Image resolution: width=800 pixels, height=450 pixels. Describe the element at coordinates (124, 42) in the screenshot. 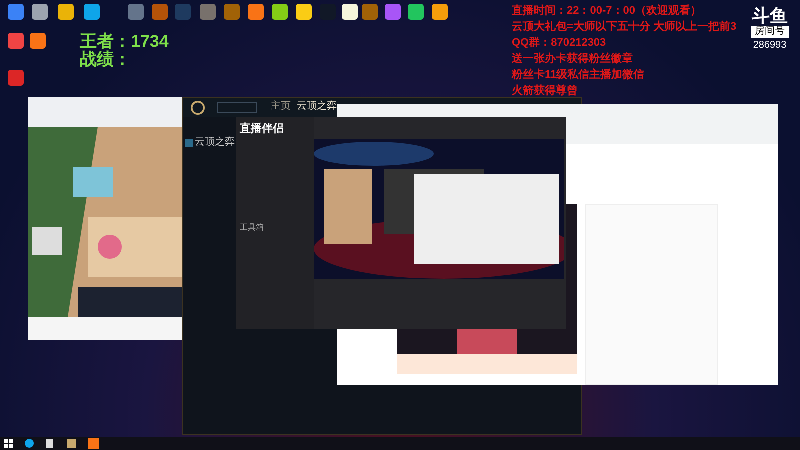

I see `rank-text: 王者：1734` at that location.